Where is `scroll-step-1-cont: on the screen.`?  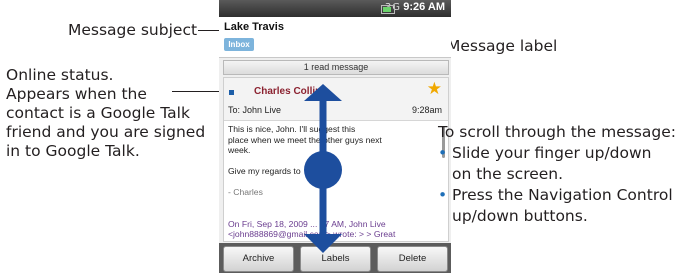
scroll-step-1-cont: on the screen. is located at coordinates (508, 174).